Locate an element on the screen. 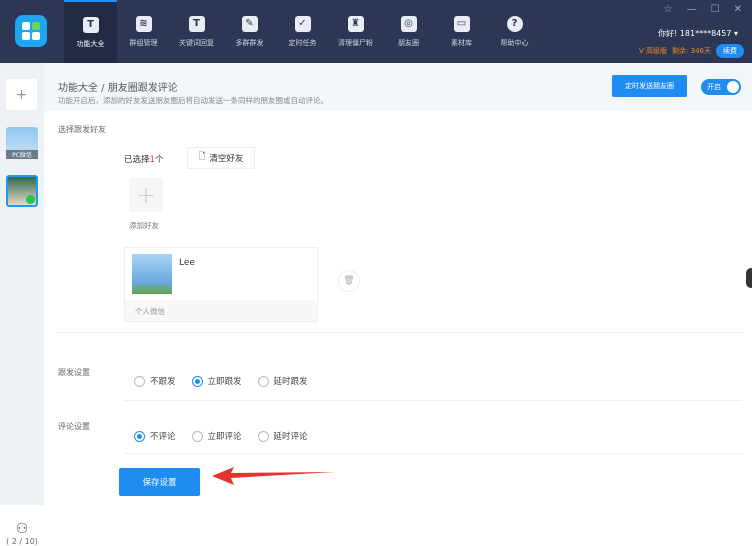 The image size is (752, 546). help-icon: ? is located at coordinates (514, 23).